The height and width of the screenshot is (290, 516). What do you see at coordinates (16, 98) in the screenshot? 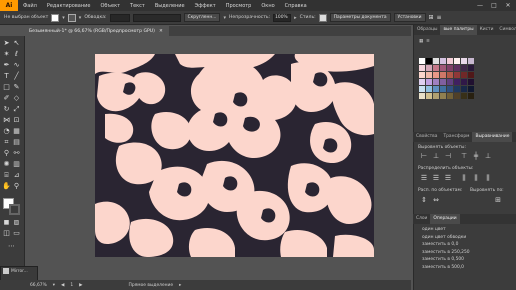
I see `eraser-tool-icon: ◇` at bounding box center [16, 98].